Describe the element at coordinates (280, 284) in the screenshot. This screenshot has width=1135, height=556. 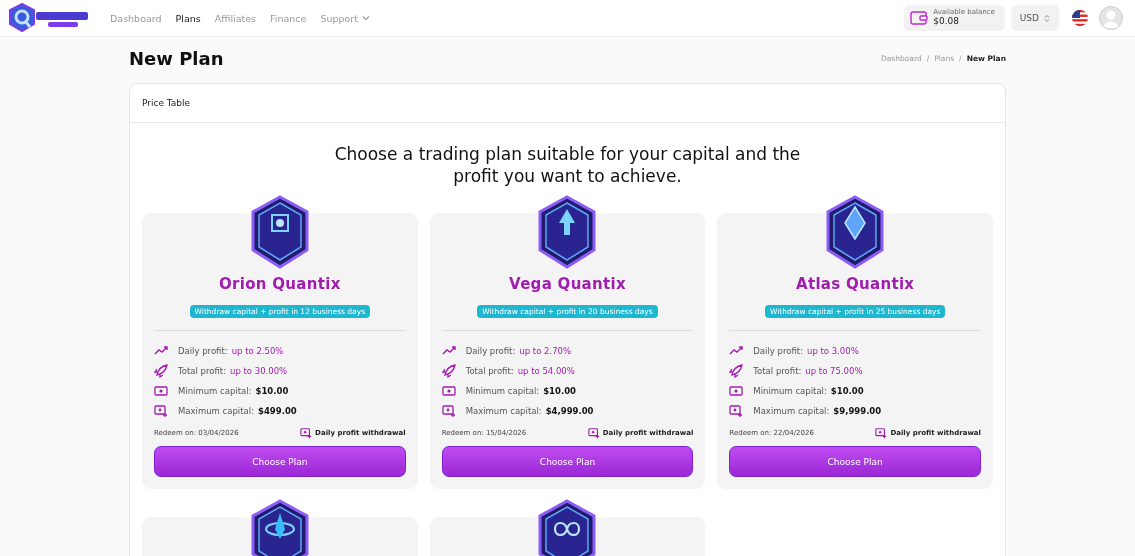
I see `plan-name: Orion Quantix` at that location.